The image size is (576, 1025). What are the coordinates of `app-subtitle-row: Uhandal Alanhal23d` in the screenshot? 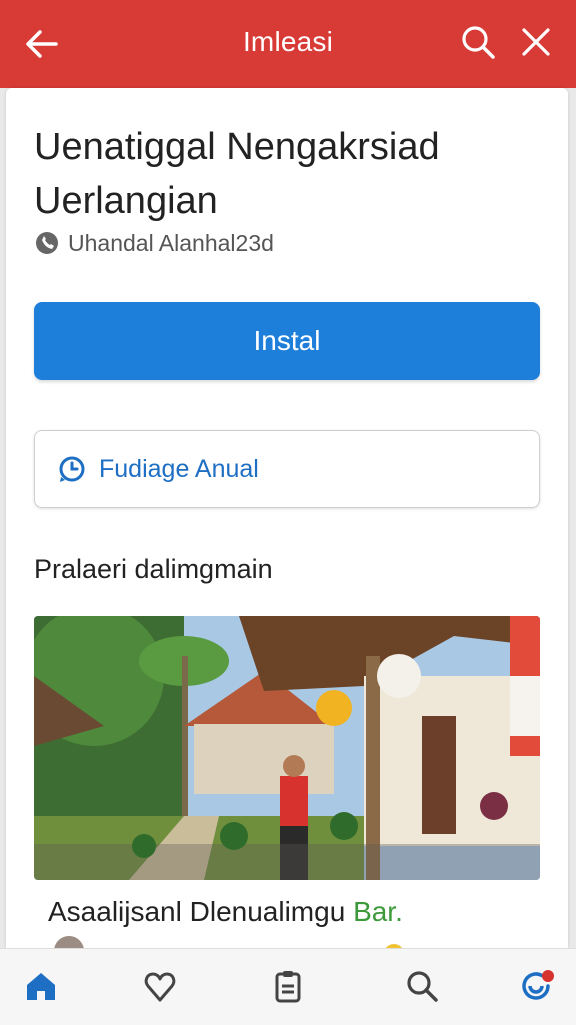 It's located at (154, 243).